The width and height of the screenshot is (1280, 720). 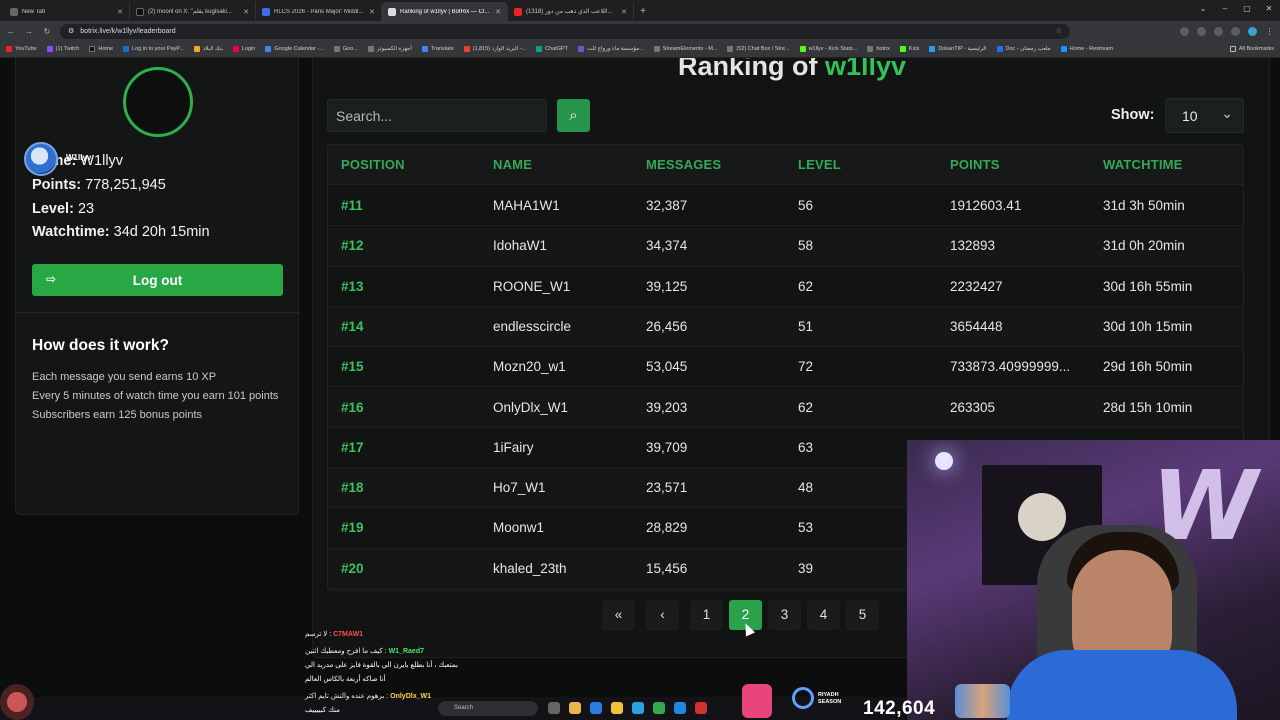 I want to click on bookmark-item: Translate, so click(x=437, y=49).